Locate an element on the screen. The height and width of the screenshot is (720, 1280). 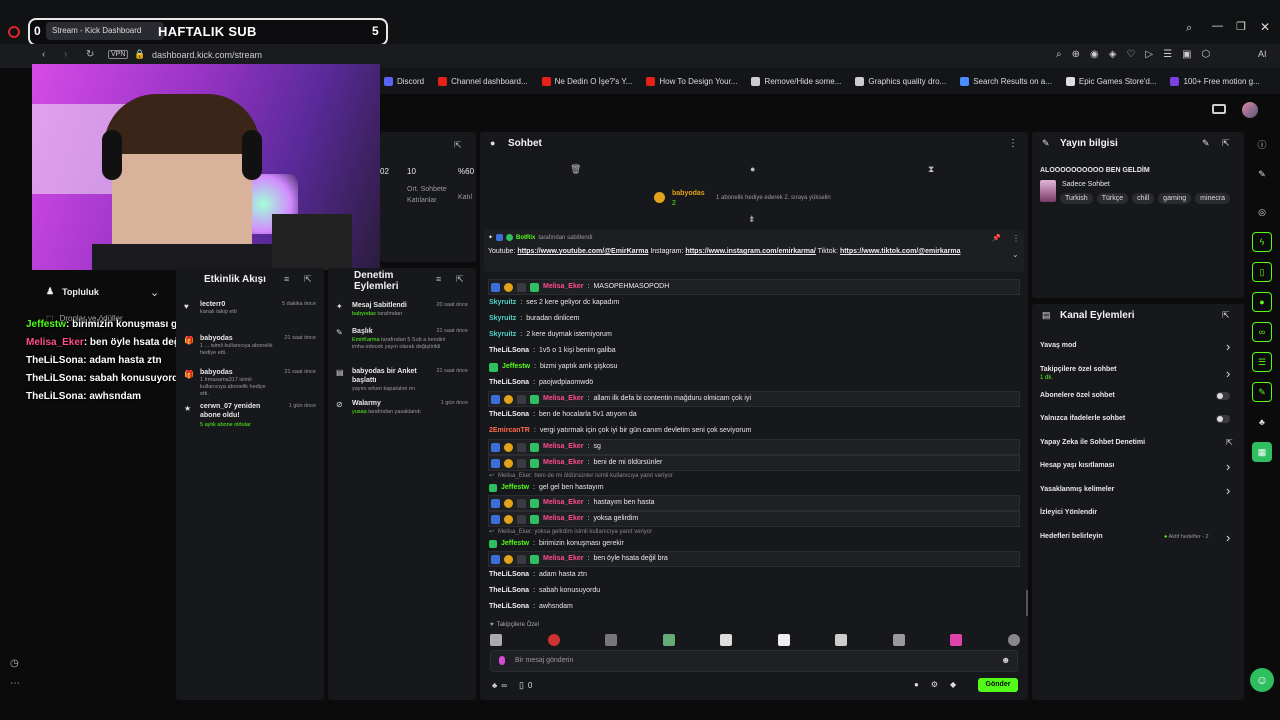
pinned-by: BotRix is located at coordinates (525, 238).